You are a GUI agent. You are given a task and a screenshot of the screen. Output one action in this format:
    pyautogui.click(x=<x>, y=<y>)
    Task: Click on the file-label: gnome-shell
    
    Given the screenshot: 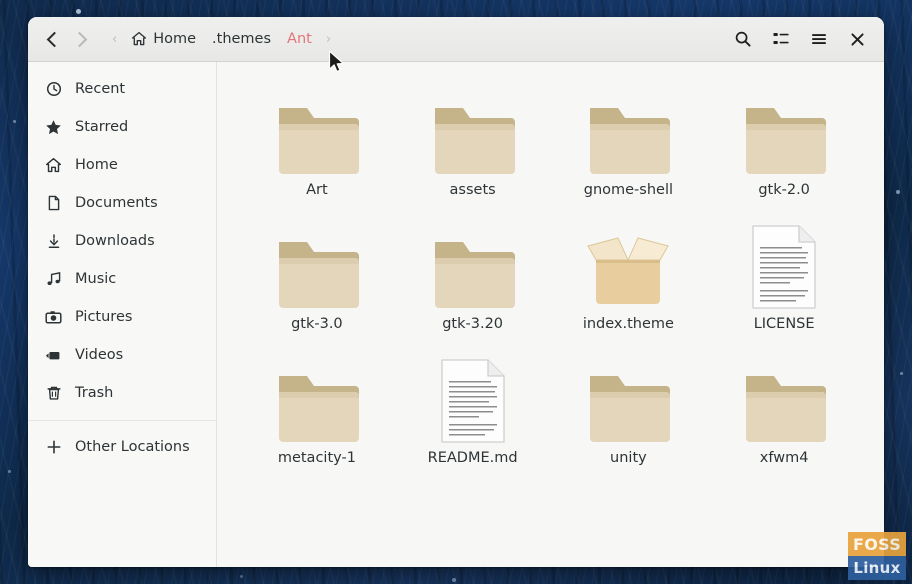 What is the action you would take?
    pyautogui.click(x=628, y=190)
    